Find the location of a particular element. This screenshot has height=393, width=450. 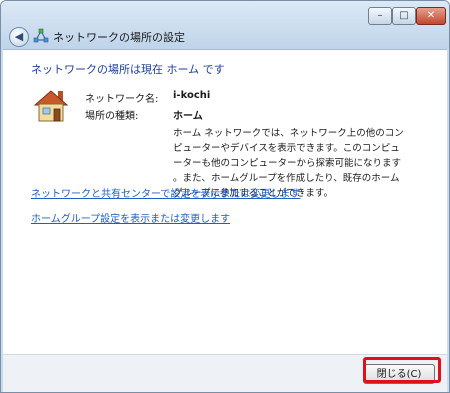

description-line: 。また、ホームグループを作成したり、既存のホーム is located at coordinates (286, 178).